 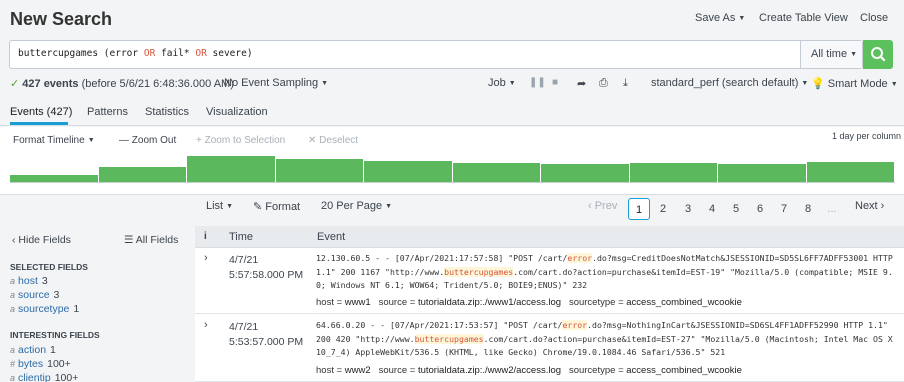 I want to click on zoom-out-button: — Zoom Out, so click(x=147, y=140).